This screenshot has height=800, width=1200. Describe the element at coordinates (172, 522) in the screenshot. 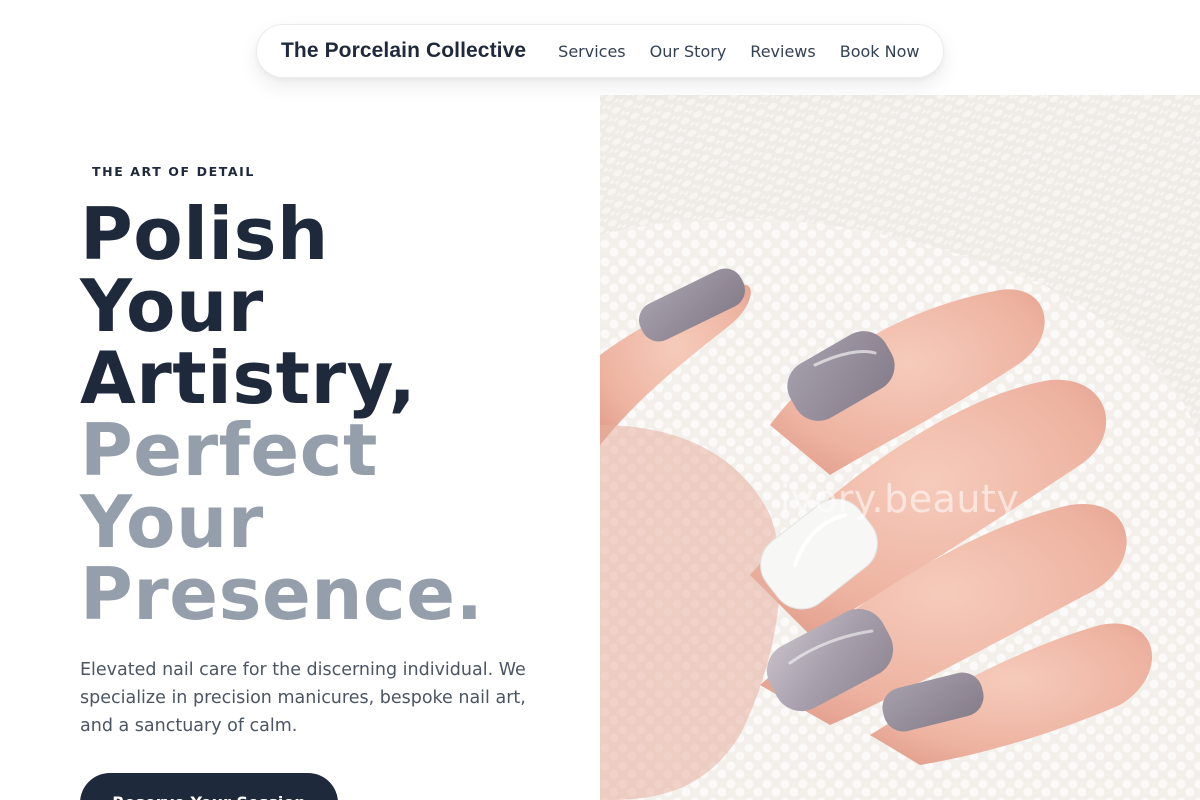

I see `headline-line-5: Your` at that location.